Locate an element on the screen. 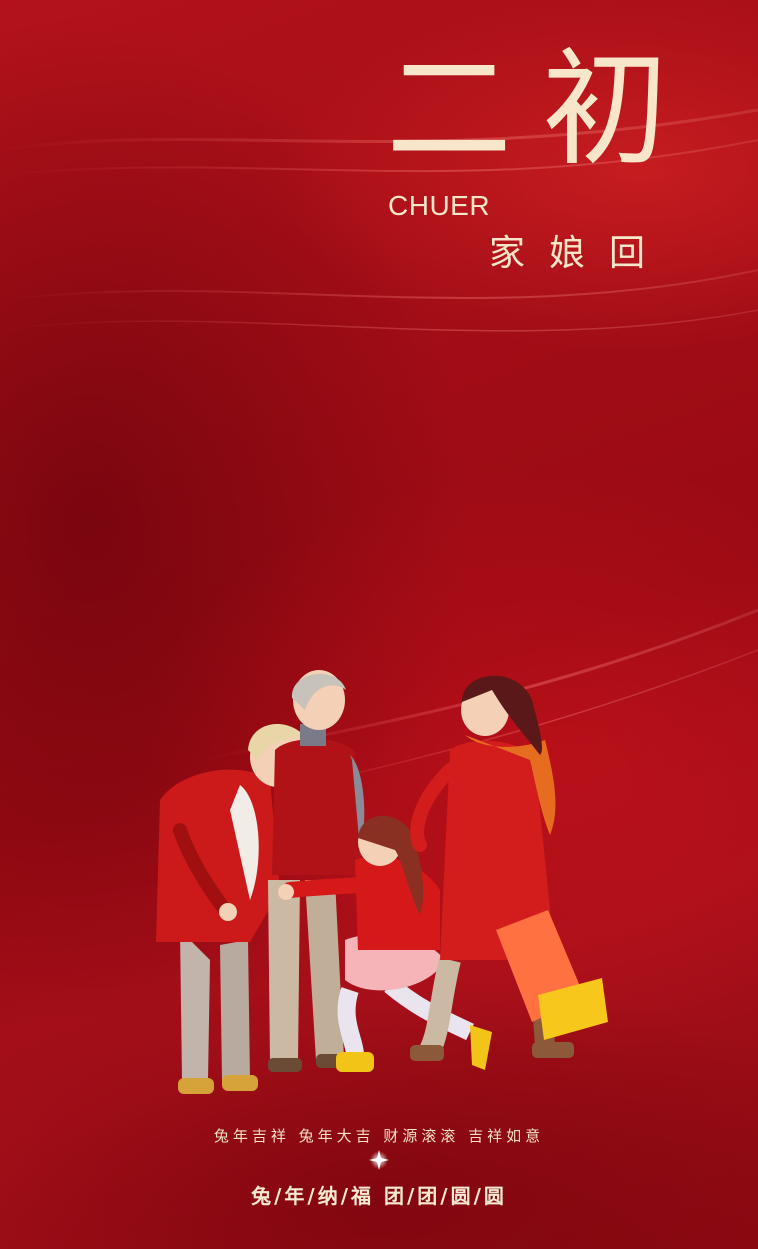 Image resolution: width=758 pixels, height=1249 pixels. sparkle-icon is located at coordinates (379, 1160).